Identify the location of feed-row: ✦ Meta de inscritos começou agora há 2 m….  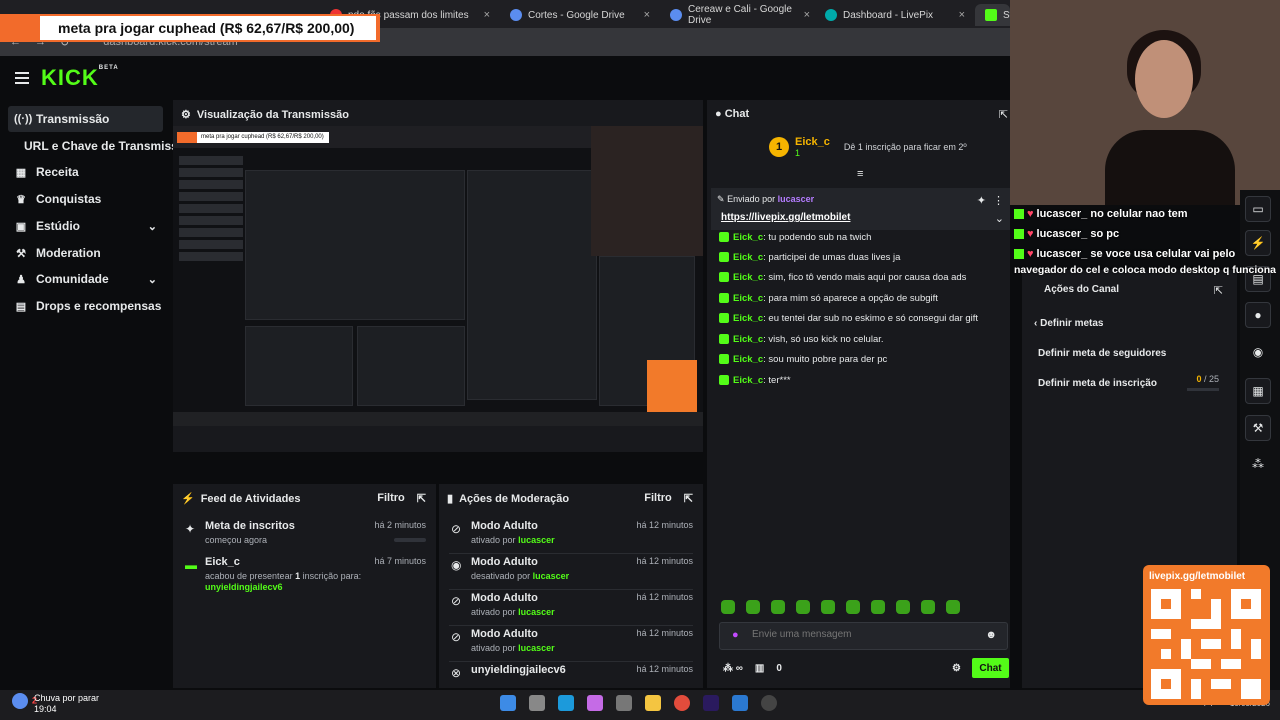
(305, 532).